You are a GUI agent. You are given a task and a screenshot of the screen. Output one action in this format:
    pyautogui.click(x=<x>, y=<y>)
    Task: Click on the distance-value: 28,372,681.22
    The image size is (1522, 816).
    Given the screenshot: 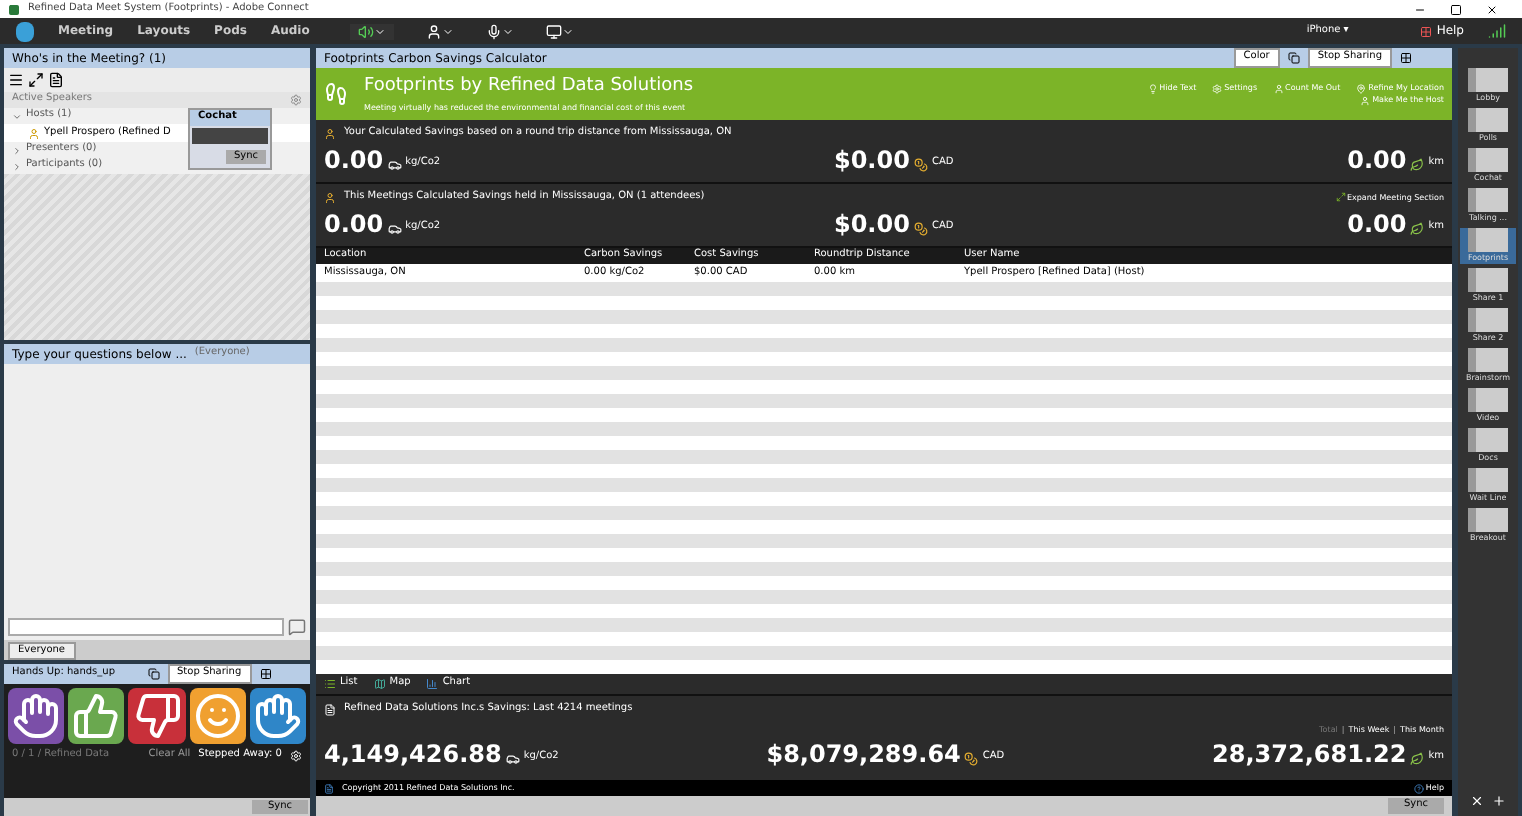 What is the action you would take?
    pyautogui.click(x=1309, y=753)
    